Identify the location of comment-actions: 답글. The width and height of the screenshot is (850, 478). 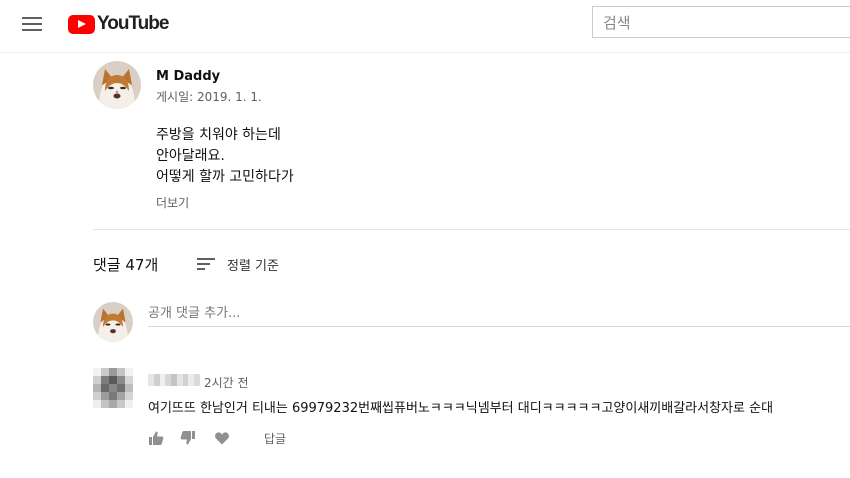
(217, 438).